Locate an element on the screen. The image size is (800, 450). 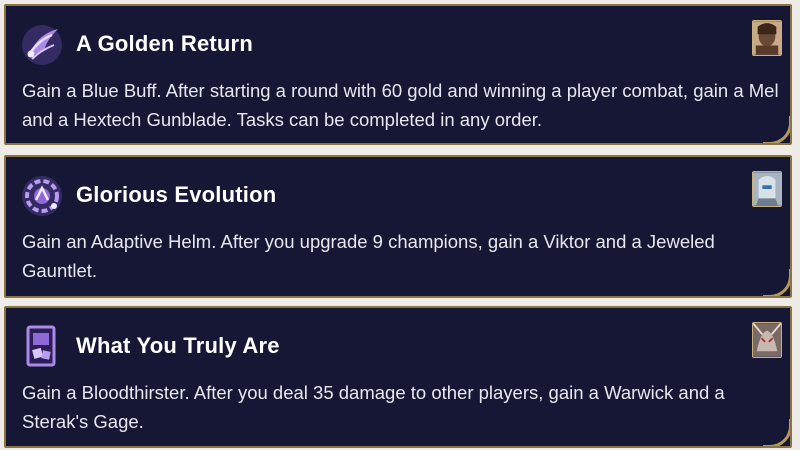
augment-title: A Golden Return is located at coordinates (164, 43).